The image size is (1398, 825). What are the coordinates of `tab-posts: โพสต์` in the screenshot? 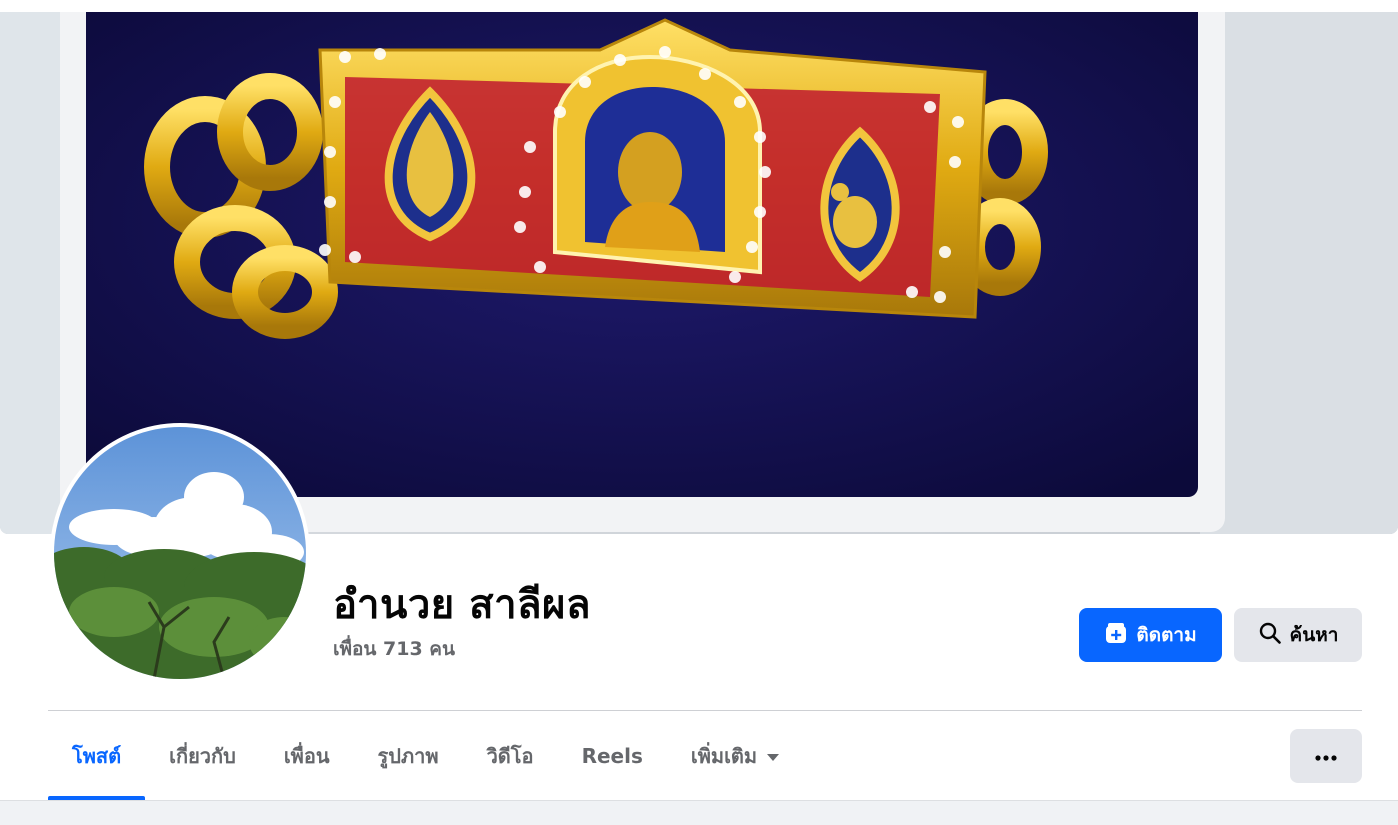 It's located at (97, 756).